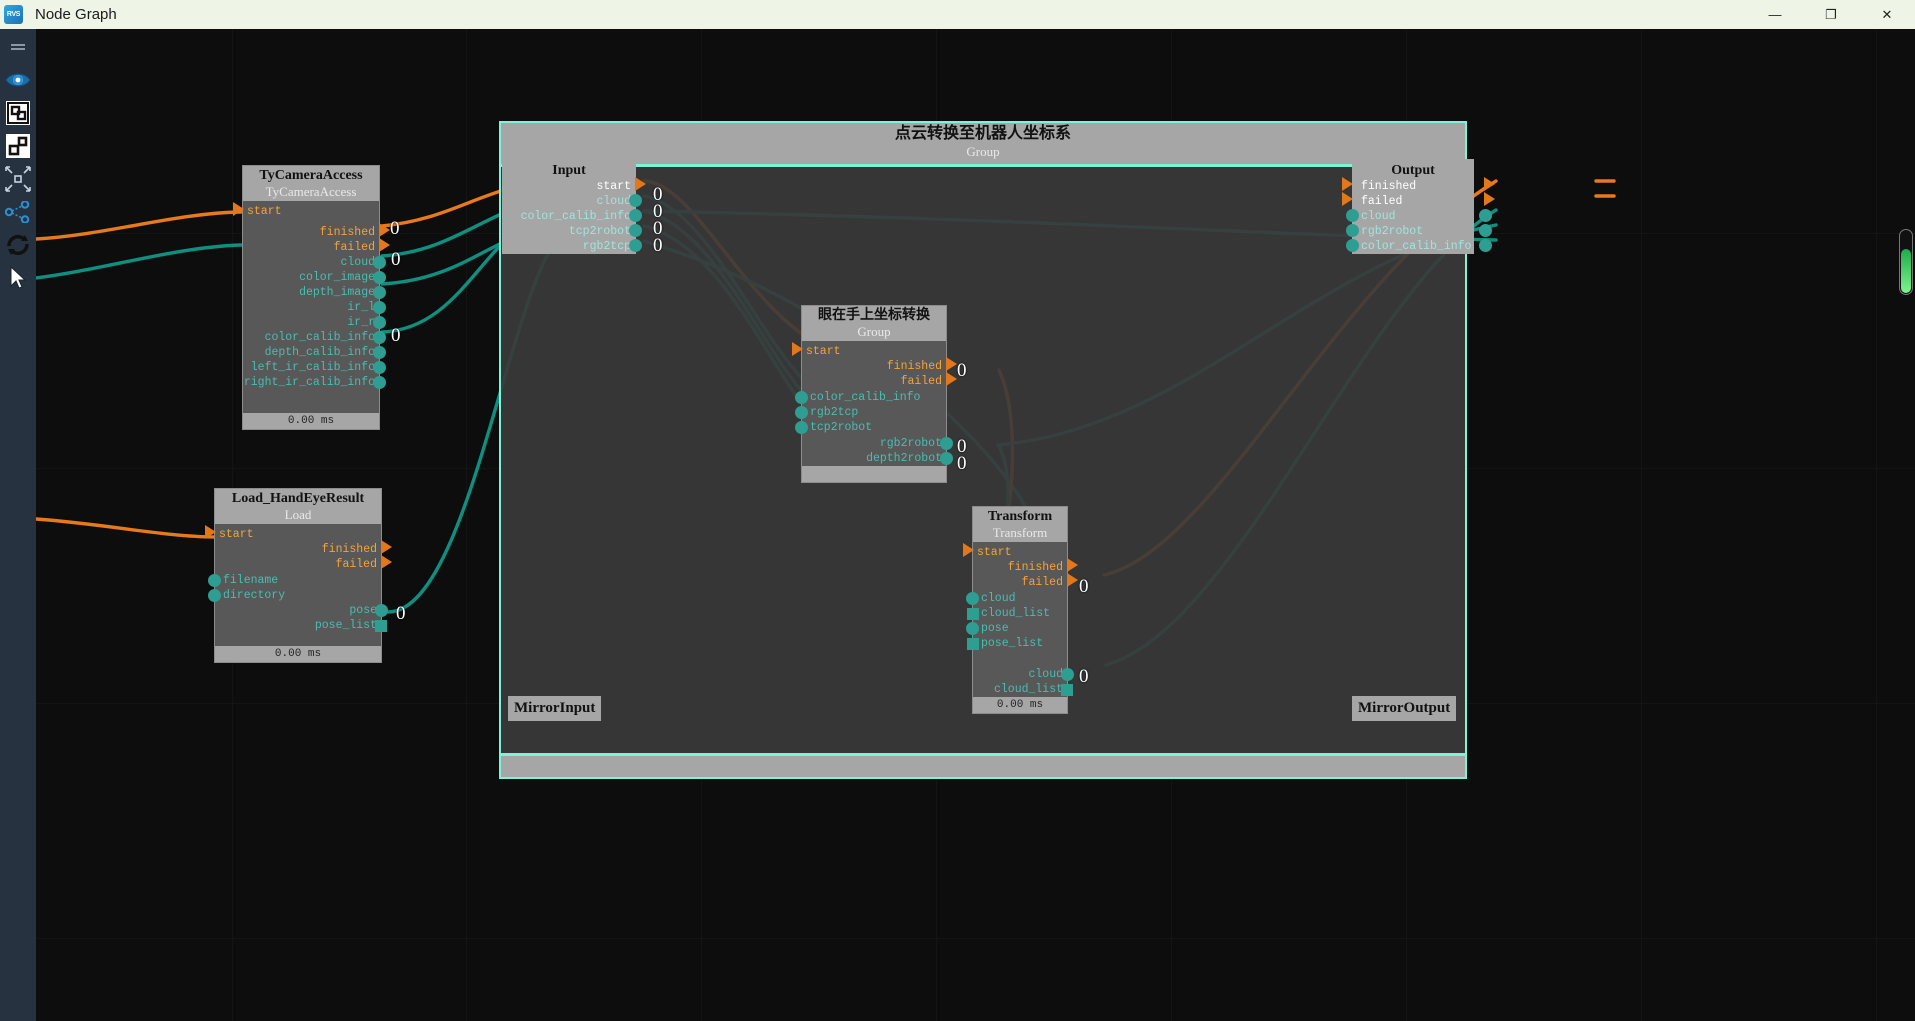 The image size is (1915, 1021). What do you see at coordinates (214, 595) in the screenshot?
I see `port-dot-directory` at bounding box center [214, 595].